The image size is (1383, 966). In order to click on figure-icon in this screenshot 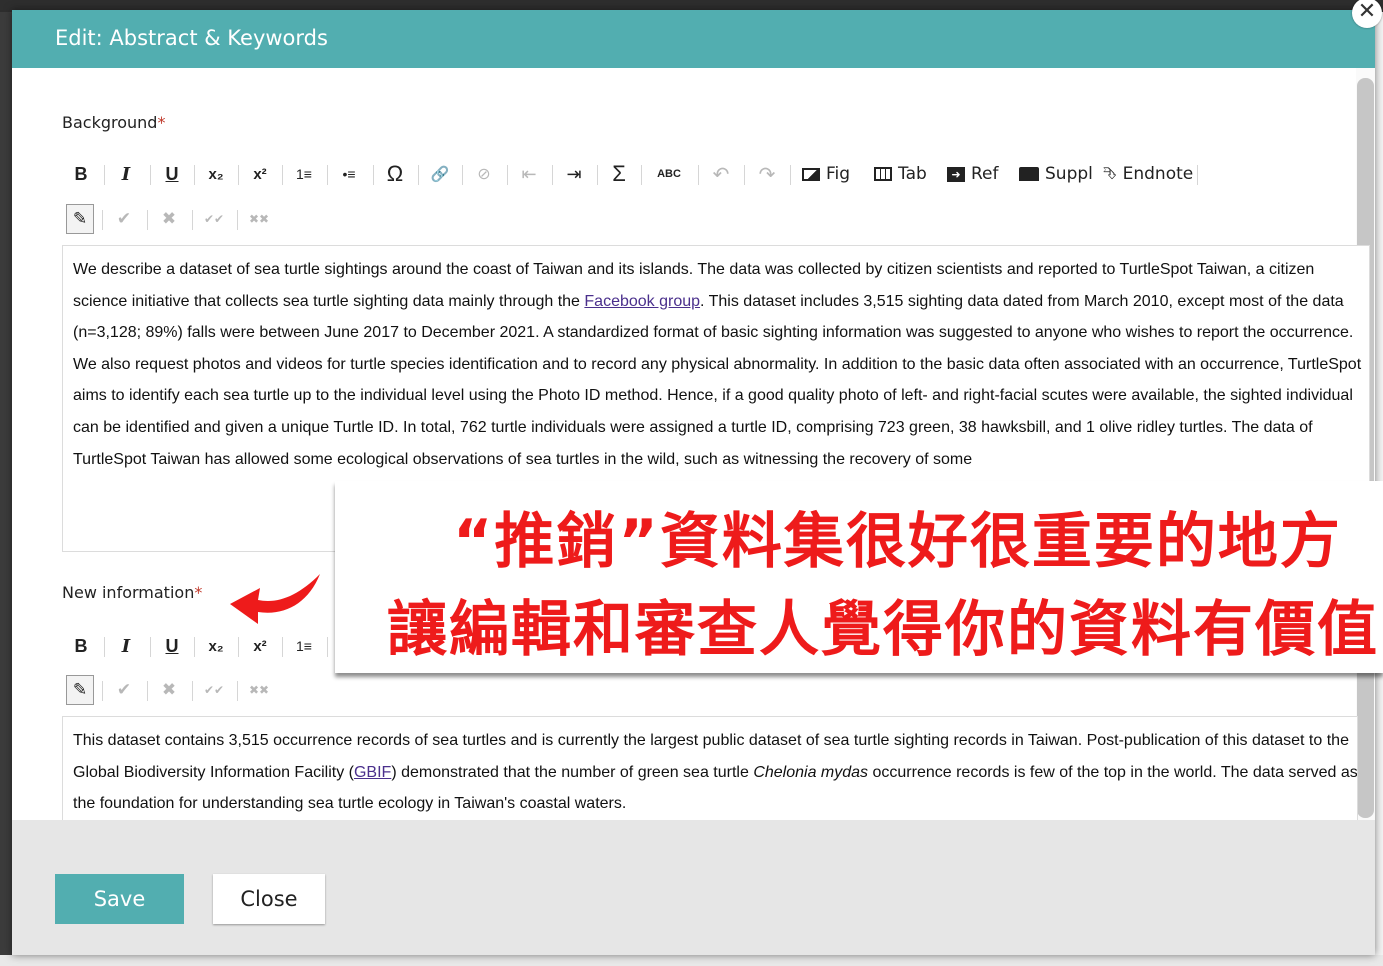, I will do `click(811, 174)`.